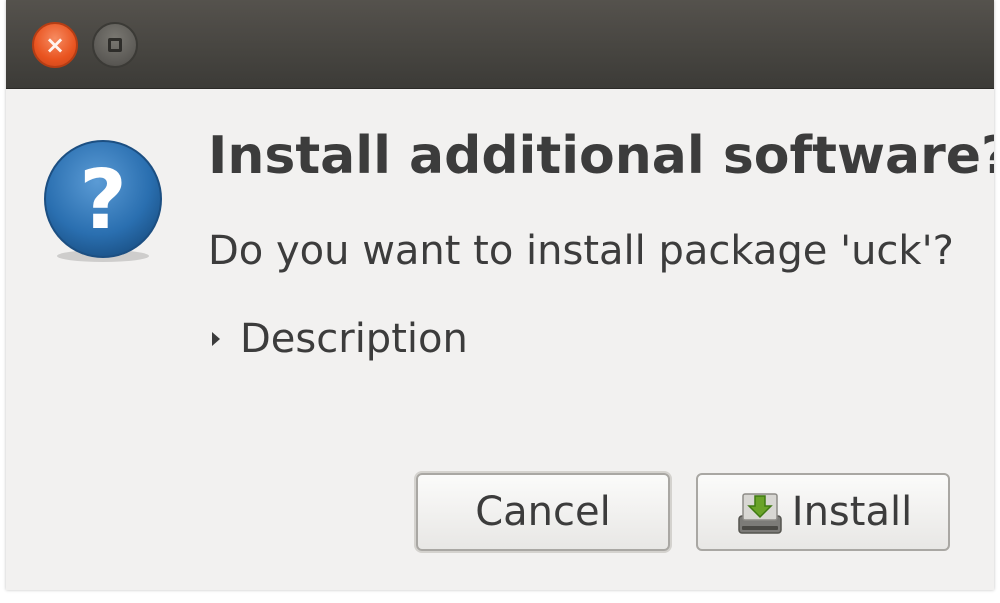 The height and width of the screenshot is (603, 1000). I want to click on maximize-button, so click(115, 45).